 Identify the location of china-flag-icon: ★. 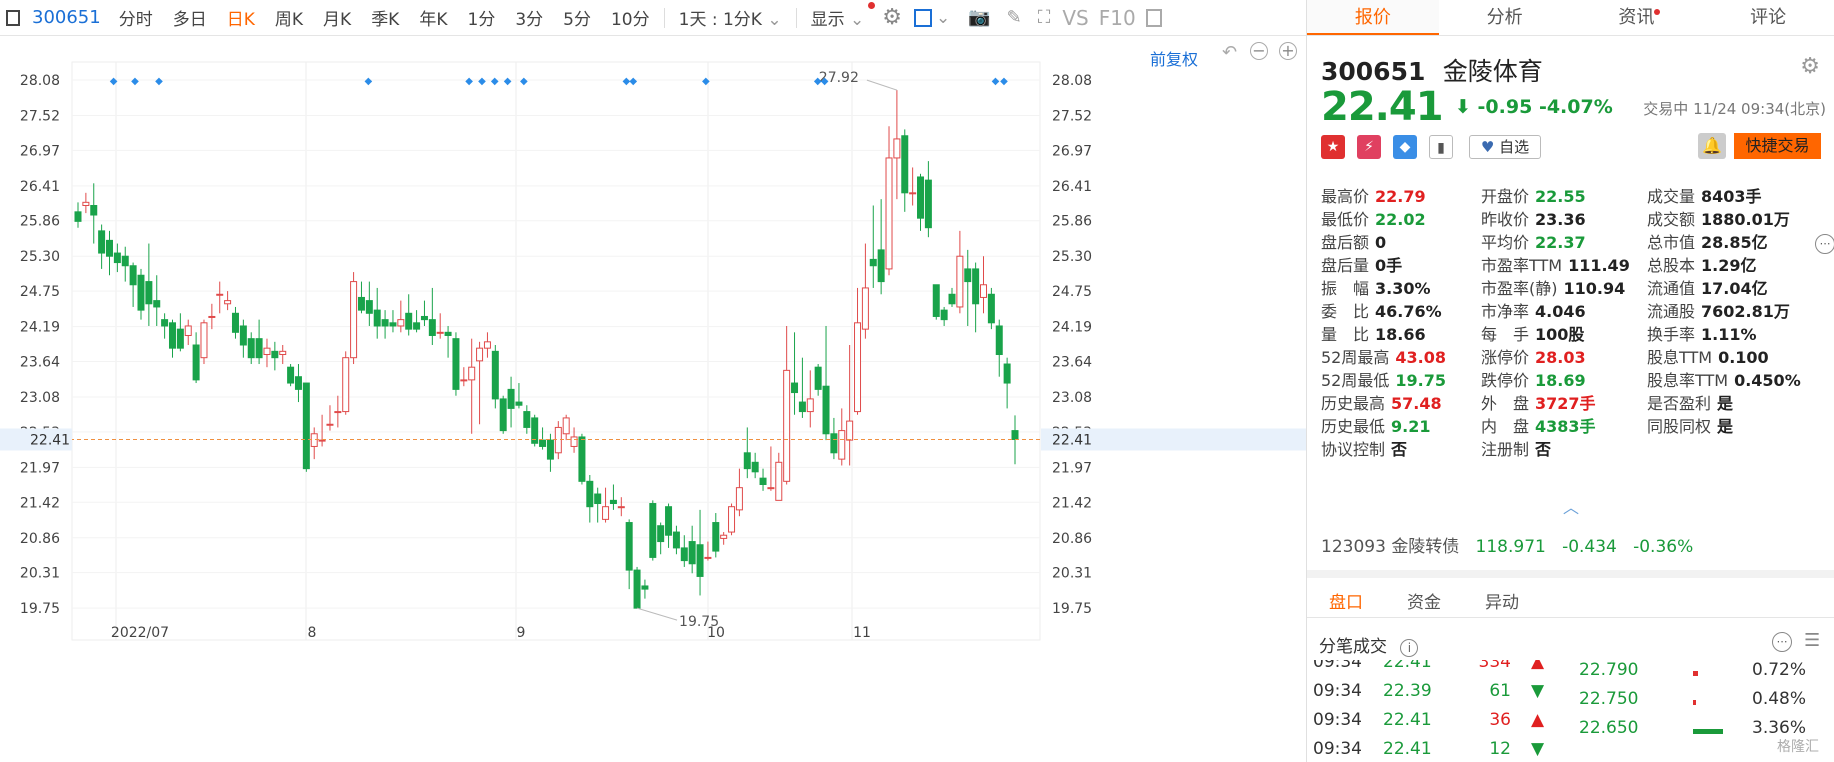
(1333, 147).